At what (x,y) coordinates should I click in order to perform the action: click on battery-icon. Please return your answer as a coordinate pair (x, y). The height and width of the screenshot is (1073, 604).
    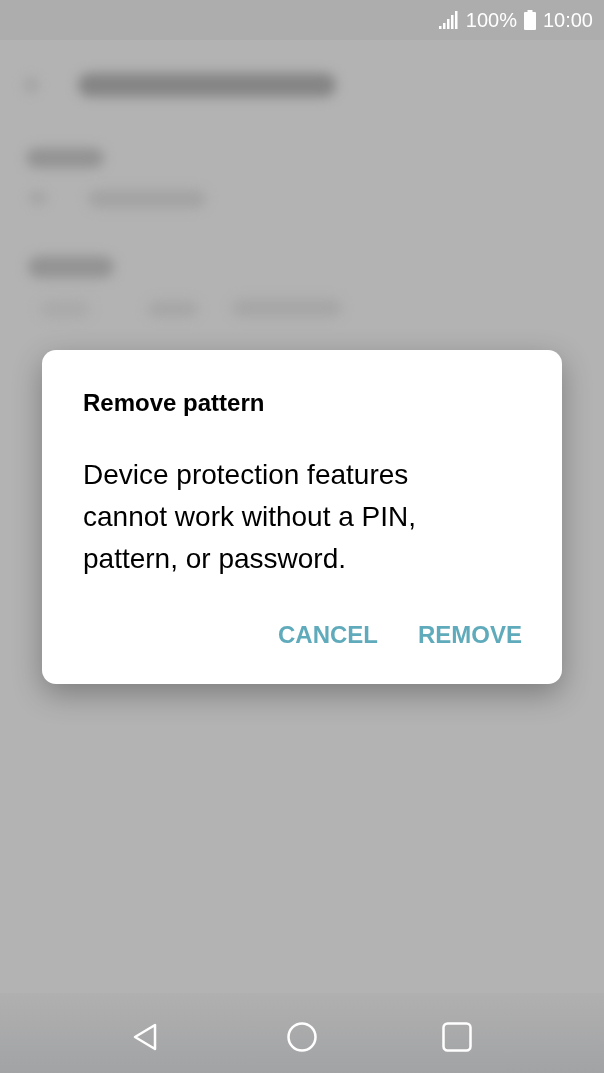
    Looking at the image, I should click on (529, 20).